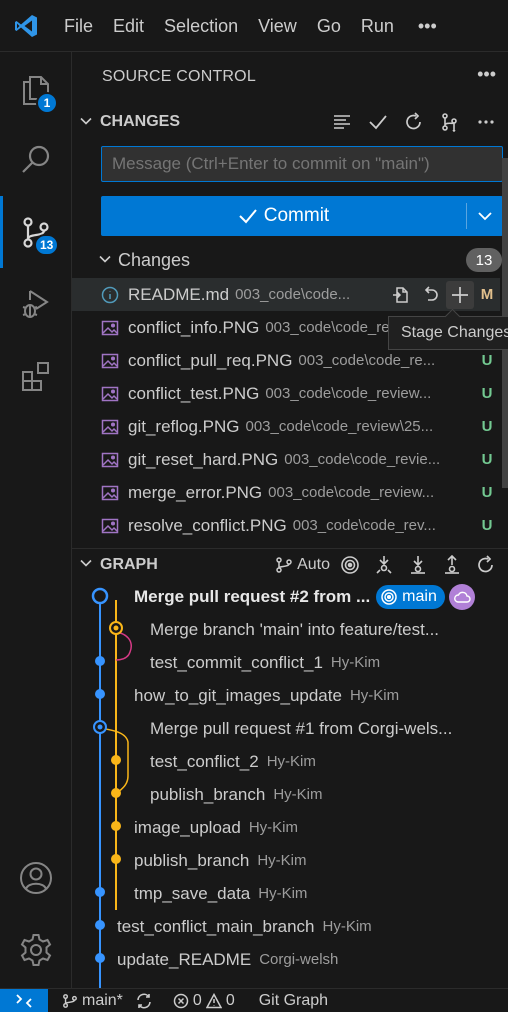  I want to click on activity-extensions, so click(36, 376).